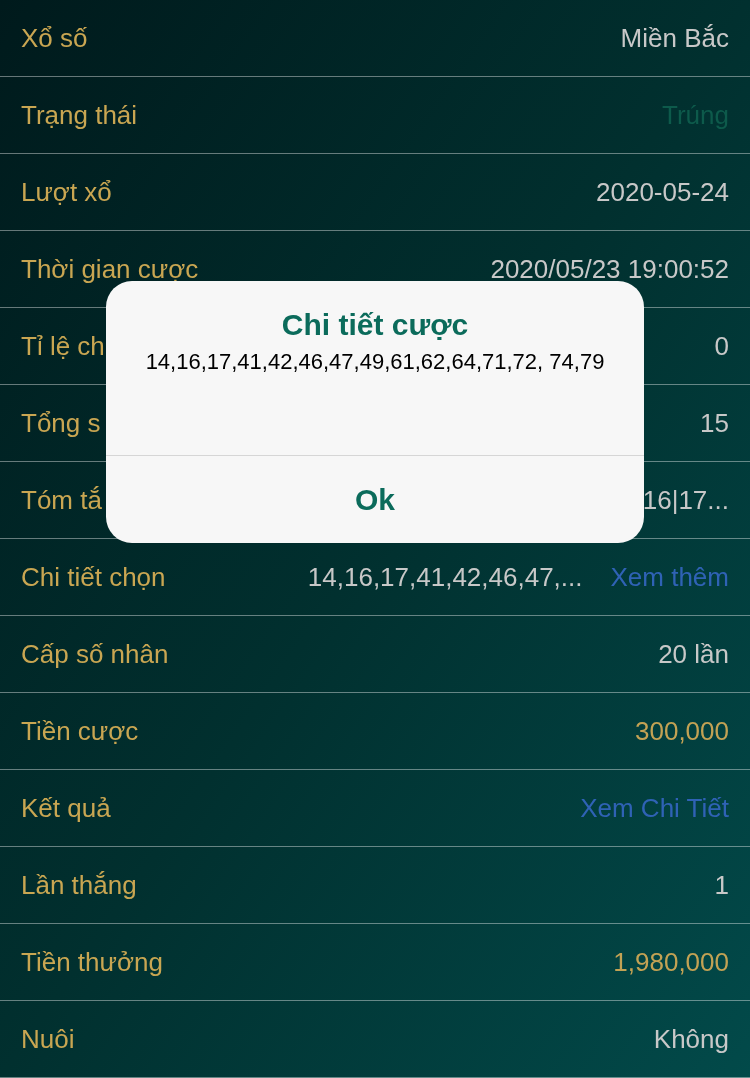  What do you see at coordinates (671, 962) in the screenshot?
I see `field-value: 1,980,000` at bounding box center [671, 962].